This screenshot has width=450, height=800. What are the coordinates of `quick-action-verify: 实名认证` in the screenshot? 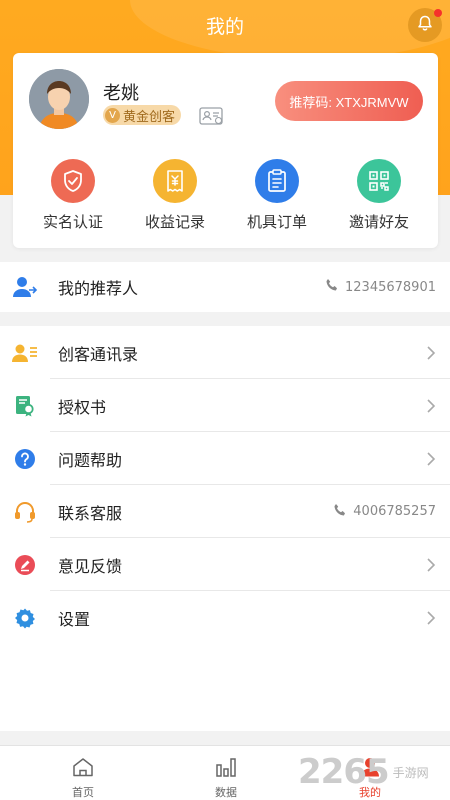 It's located at (73, 195).